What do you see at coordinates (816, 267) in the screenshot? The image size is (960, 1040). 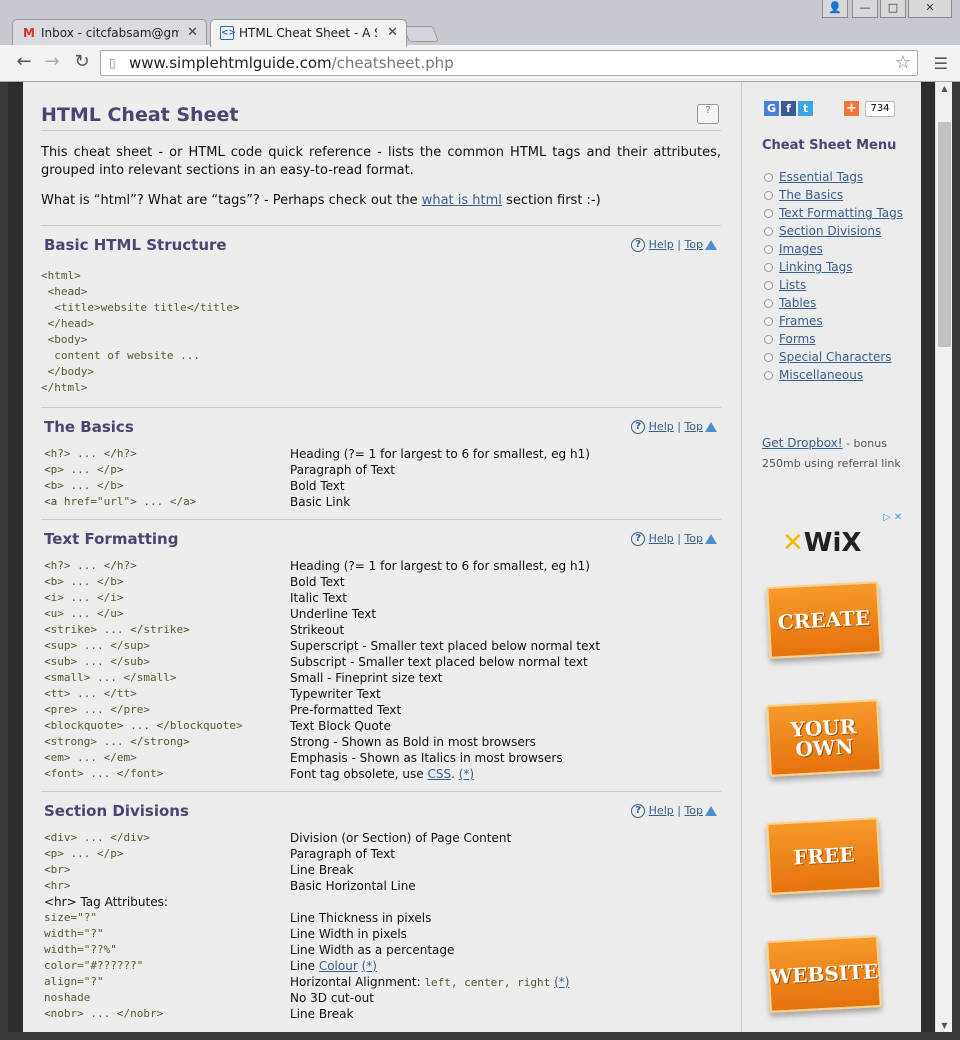 I see `sidebar-menu-label: Linking Tags` at bounding box center [816, 267].